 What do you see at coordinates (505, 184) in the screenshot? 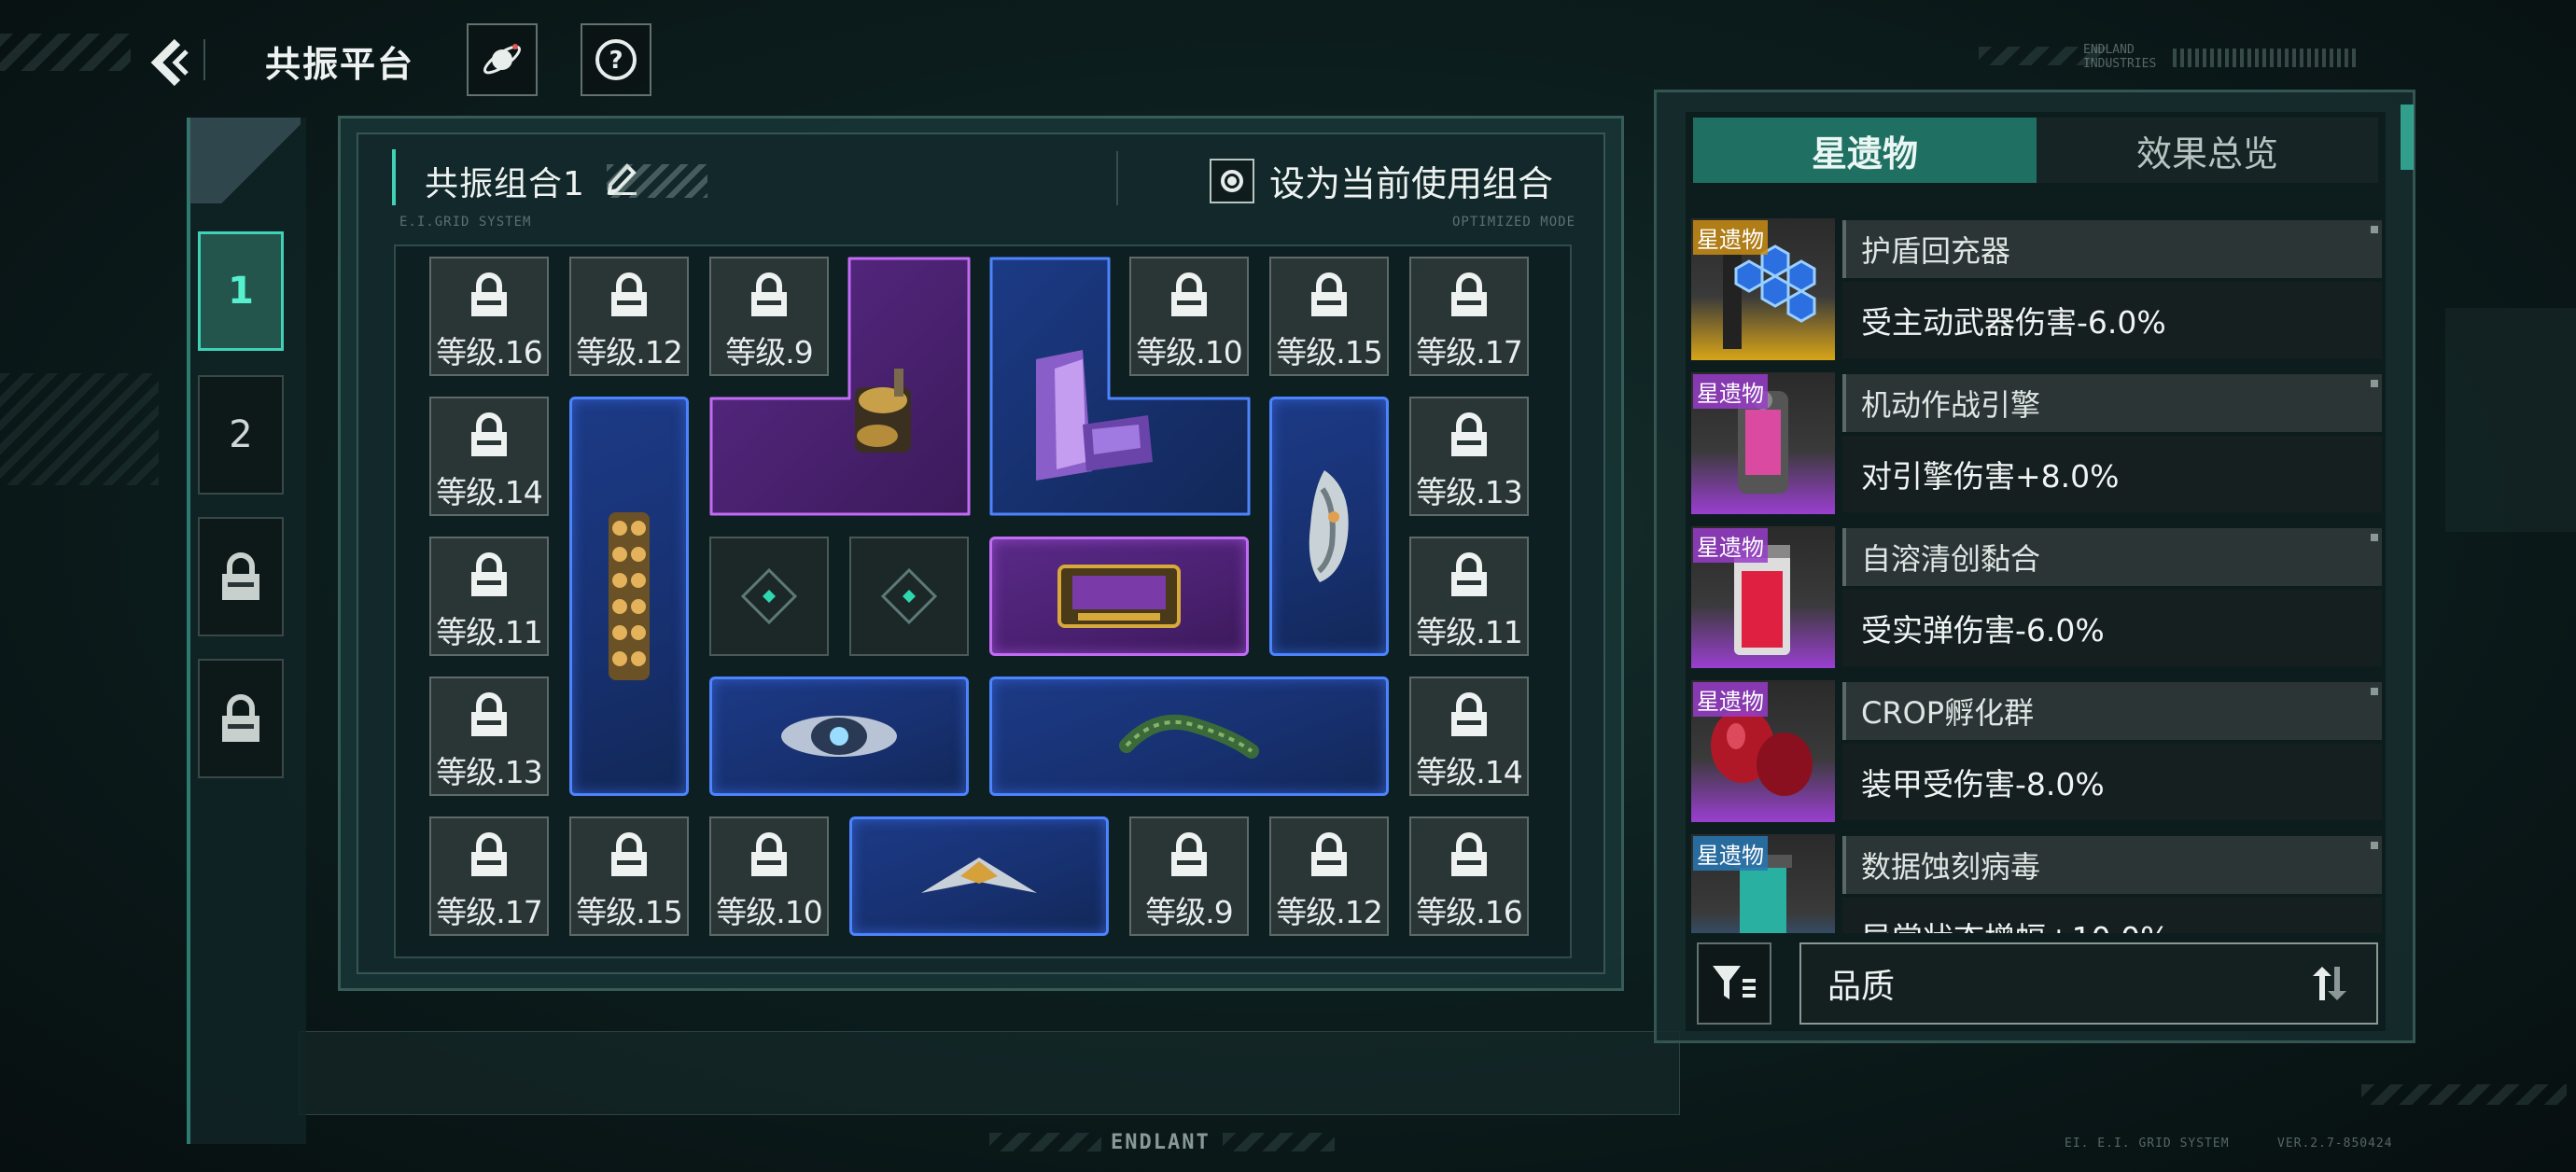
I see `combo-name: 共振组合1` at bounding box center [505, 184].